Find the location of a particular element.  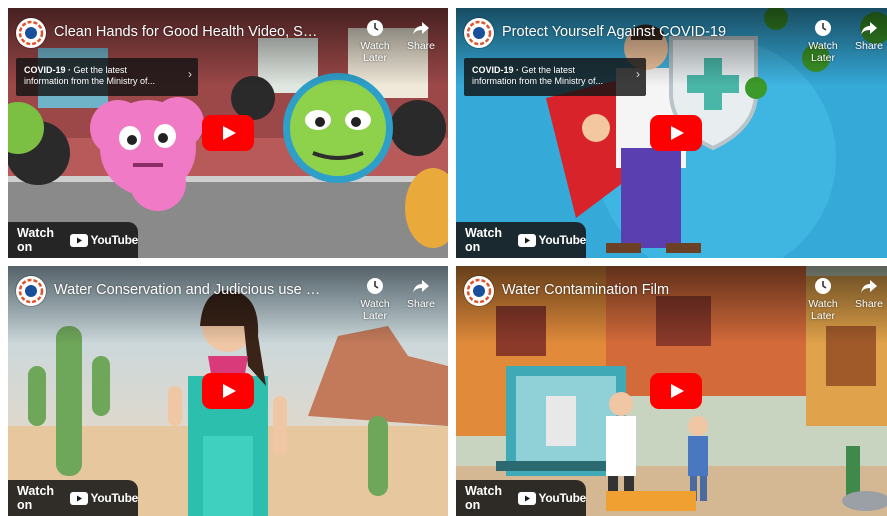

video-title-link: Protect Yourself Against COVID-19 is located at coordinates (637, 32).